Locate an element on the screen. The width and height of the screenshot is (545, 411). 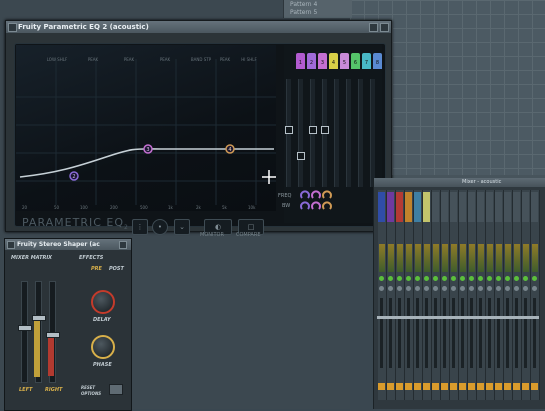
band-7-button: 7 is located at coordinates (366, 61).